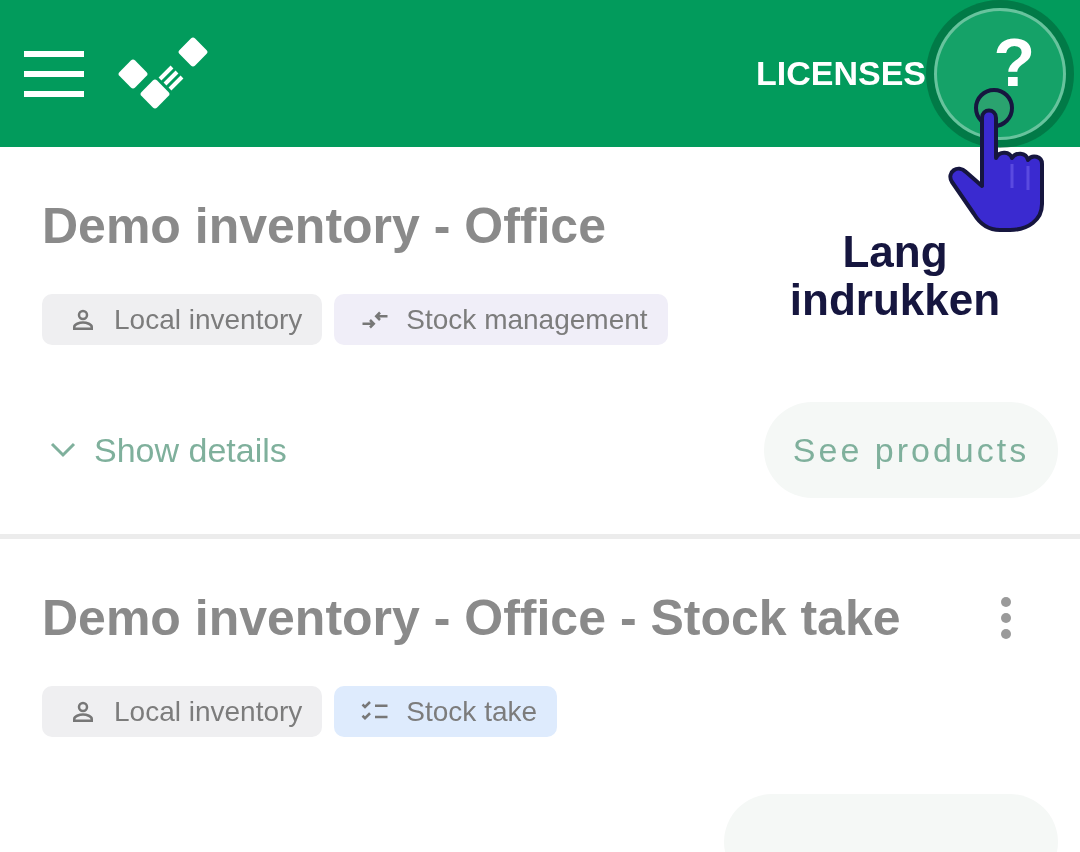  What do you see at coordinates (164, 450) in the screenshot?
I see `show-details-button: Show details` at bounding box center [164, 450].